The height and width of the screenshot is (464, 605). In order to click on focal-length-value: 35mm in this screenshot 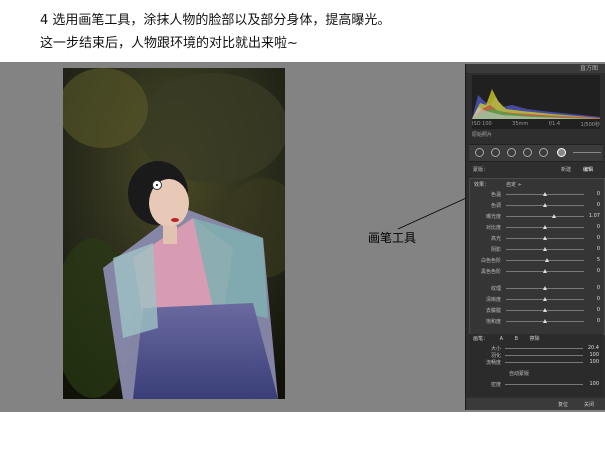, I will do `click(520, 124)`.